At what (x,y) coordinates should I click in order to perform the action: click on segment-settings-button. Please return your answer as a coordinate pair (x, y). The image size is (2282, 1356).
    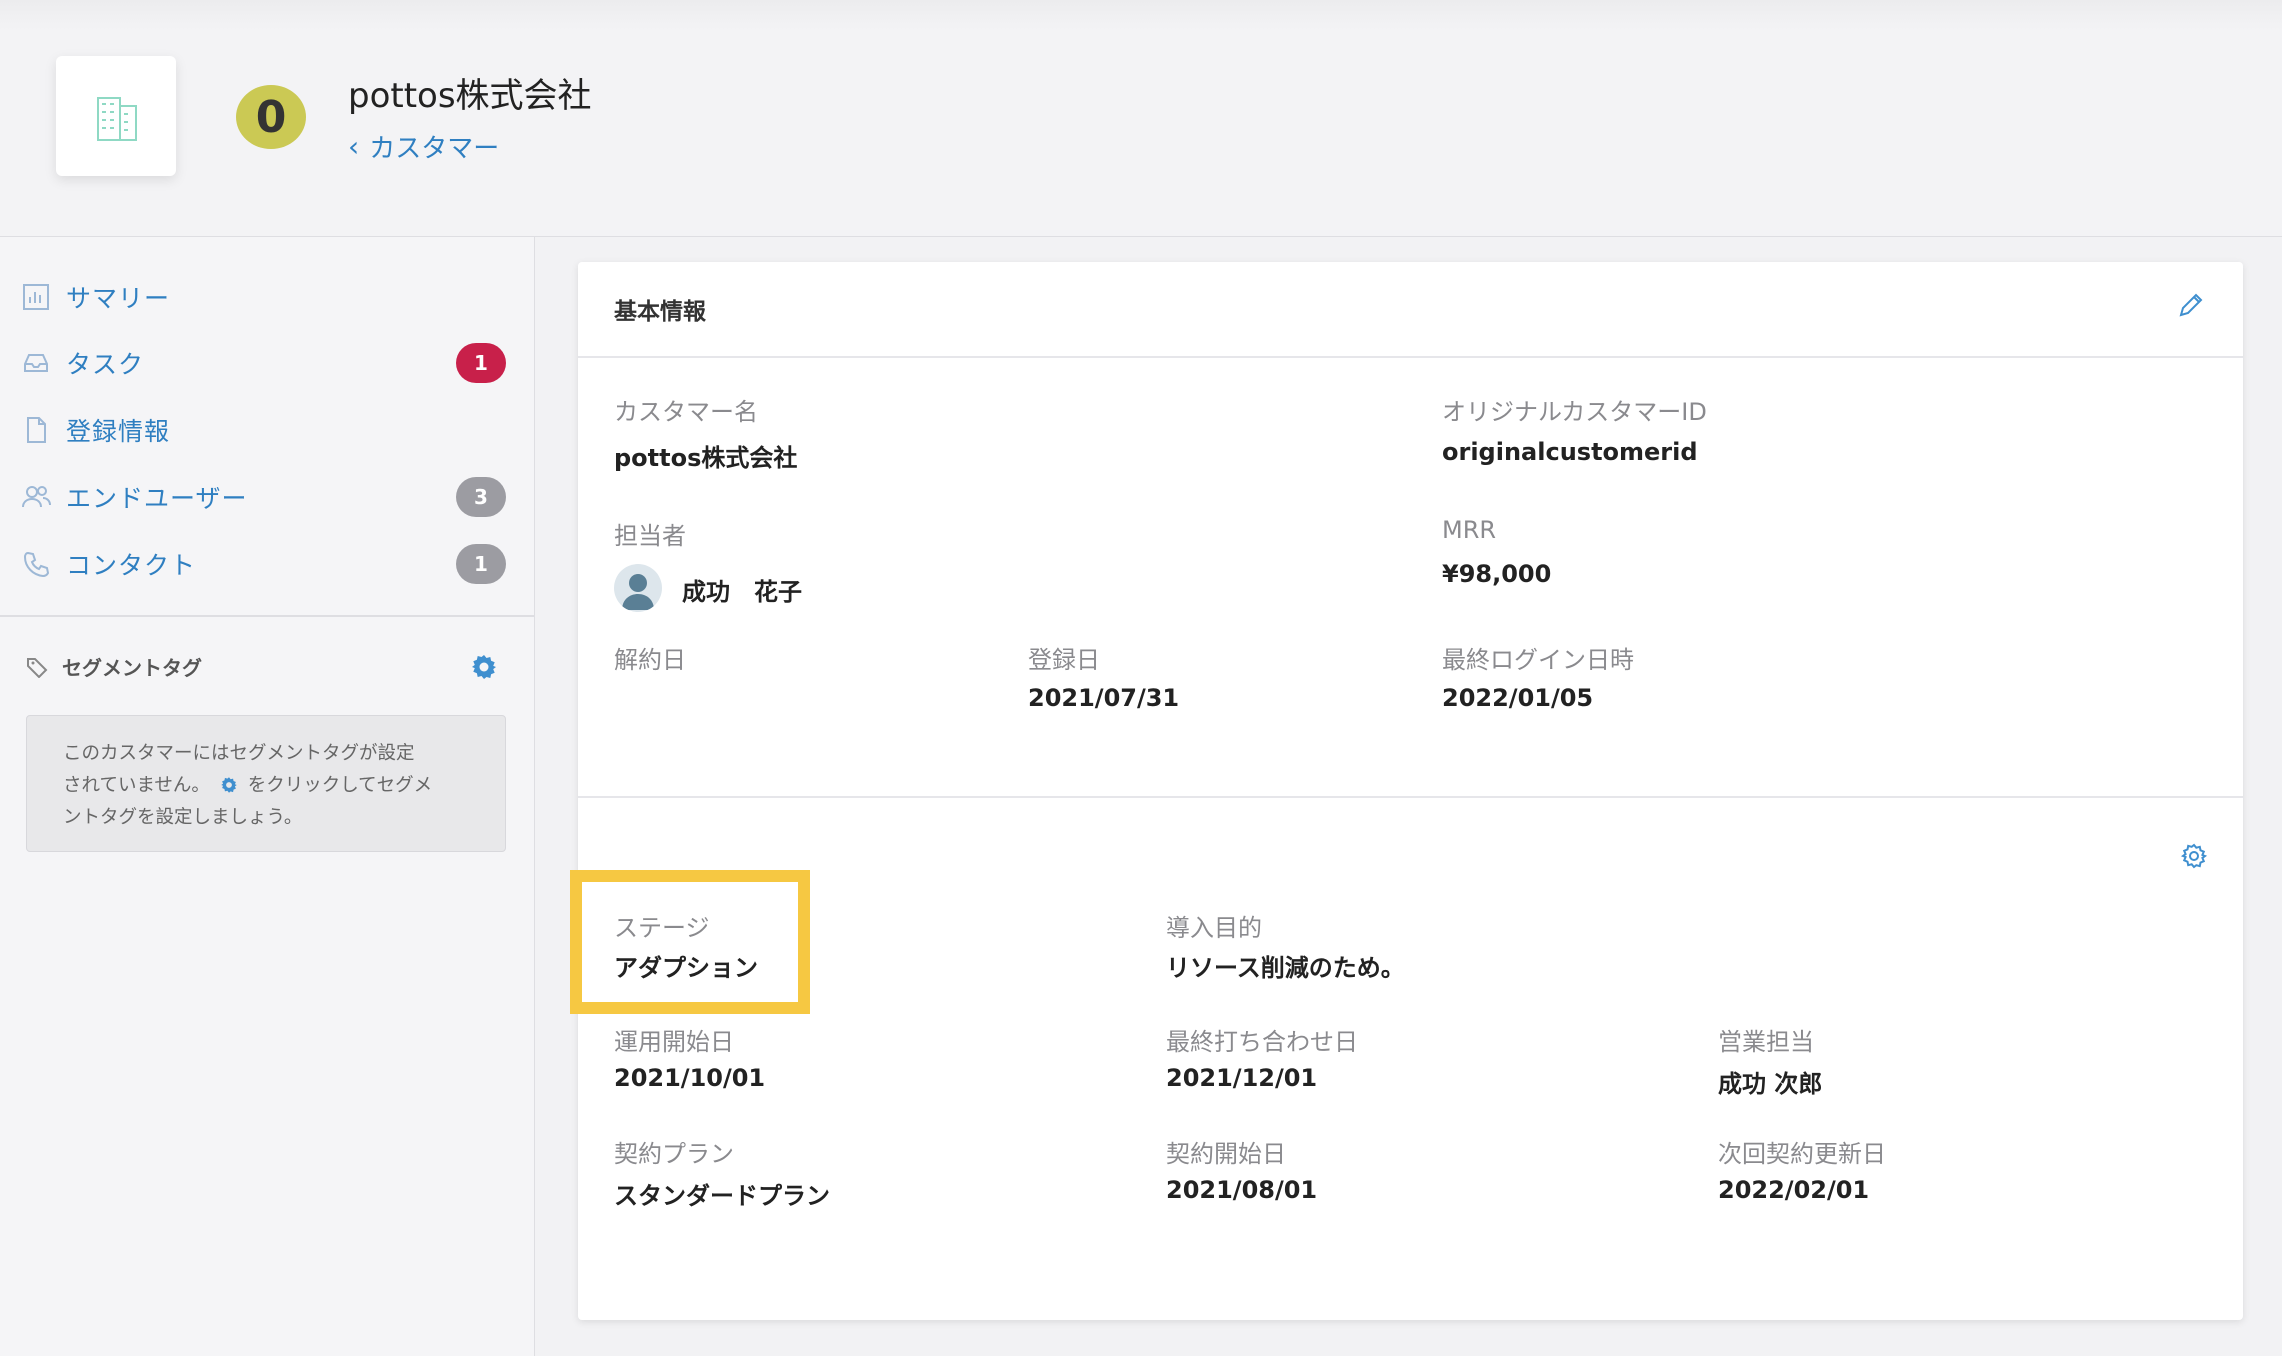
    Looking at the image, I should click on (484, 669).